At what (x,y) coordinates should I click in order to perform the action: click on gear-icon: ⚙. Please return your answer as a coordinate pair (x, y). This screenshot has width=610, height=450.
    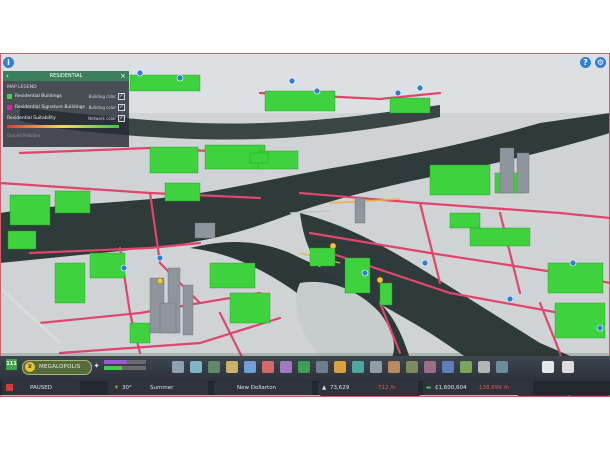
    Looking at the image, I should click on (600, 62).